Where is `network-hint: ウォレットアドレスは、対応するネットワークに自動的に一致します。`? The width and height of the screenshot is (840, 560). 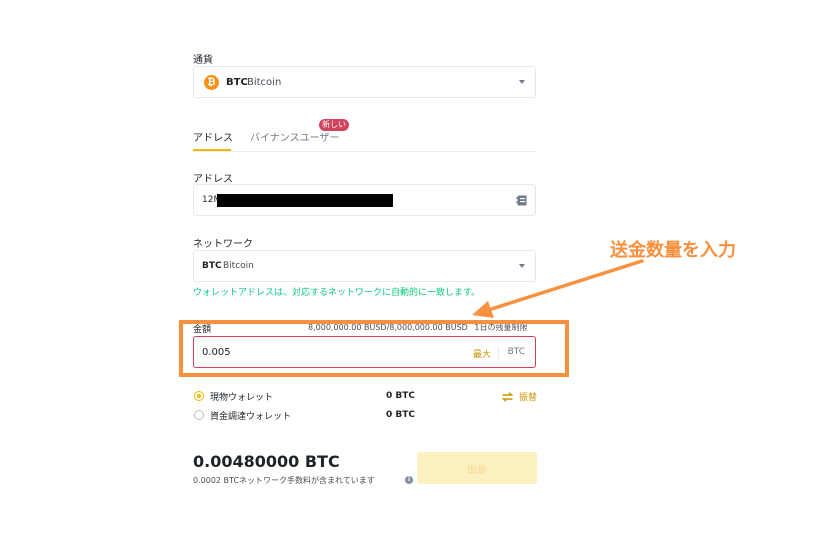 network-hint: ウォレットアドレスは、対応するネットワークに自動的に一致します。 is located at coordinates (337, 293).